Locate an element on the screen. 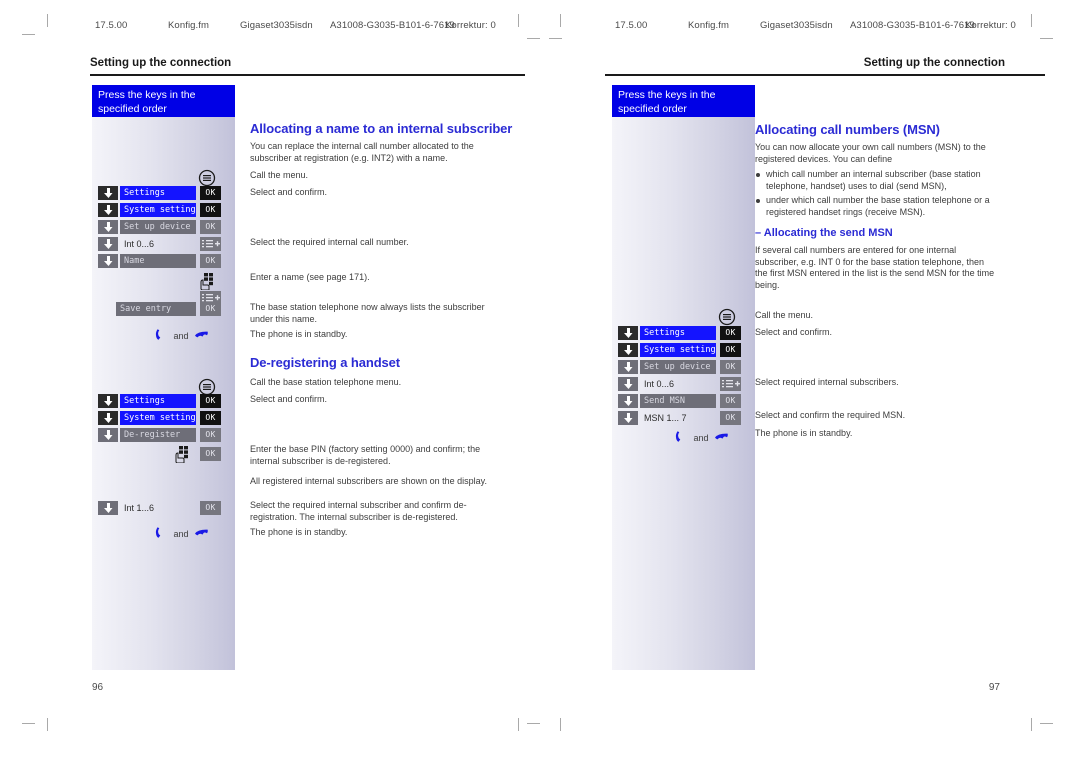 The height and width of the screenshot is (763, 1080). step-row: Send MSN OK is located at coordinates (683, 401).